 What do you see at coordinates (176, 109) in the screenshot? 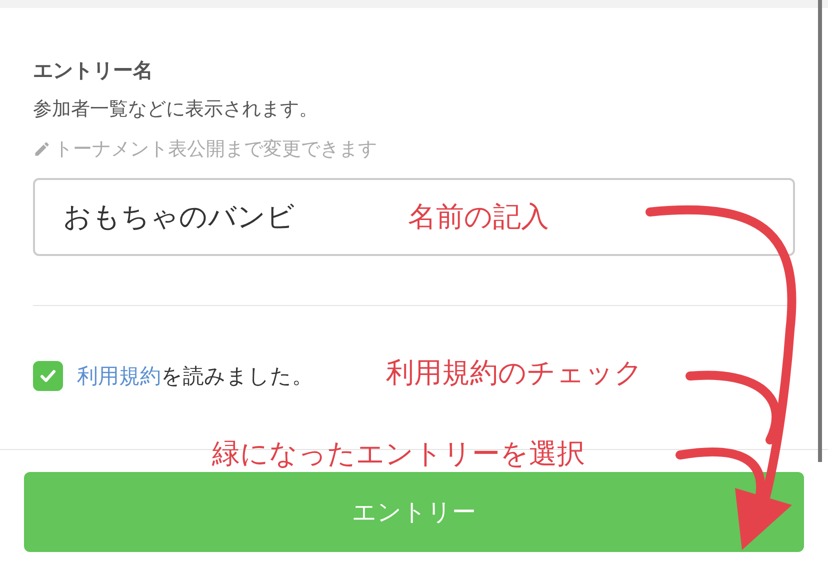
I see `field-description: 参加者一覧などに表示されます。` at bounding box center [176, 109].